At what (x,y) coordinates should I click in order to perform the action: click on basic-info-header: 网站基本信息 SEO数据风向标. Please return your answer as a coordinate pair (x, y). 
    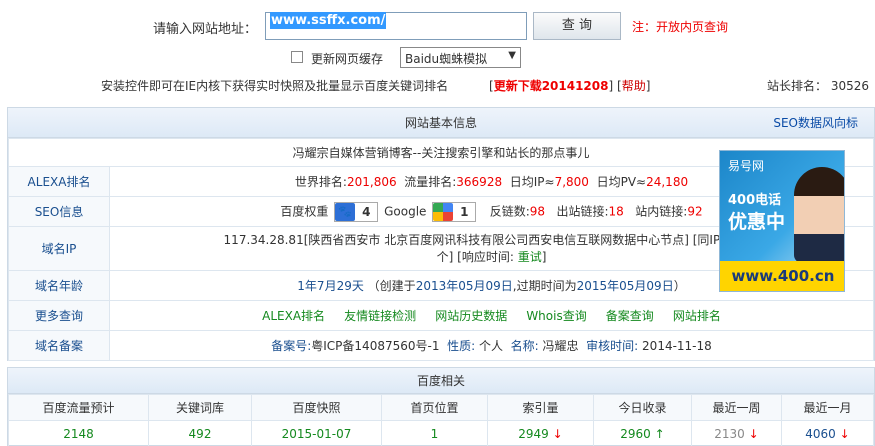
    Looking at the image, I should click on (441, 123).